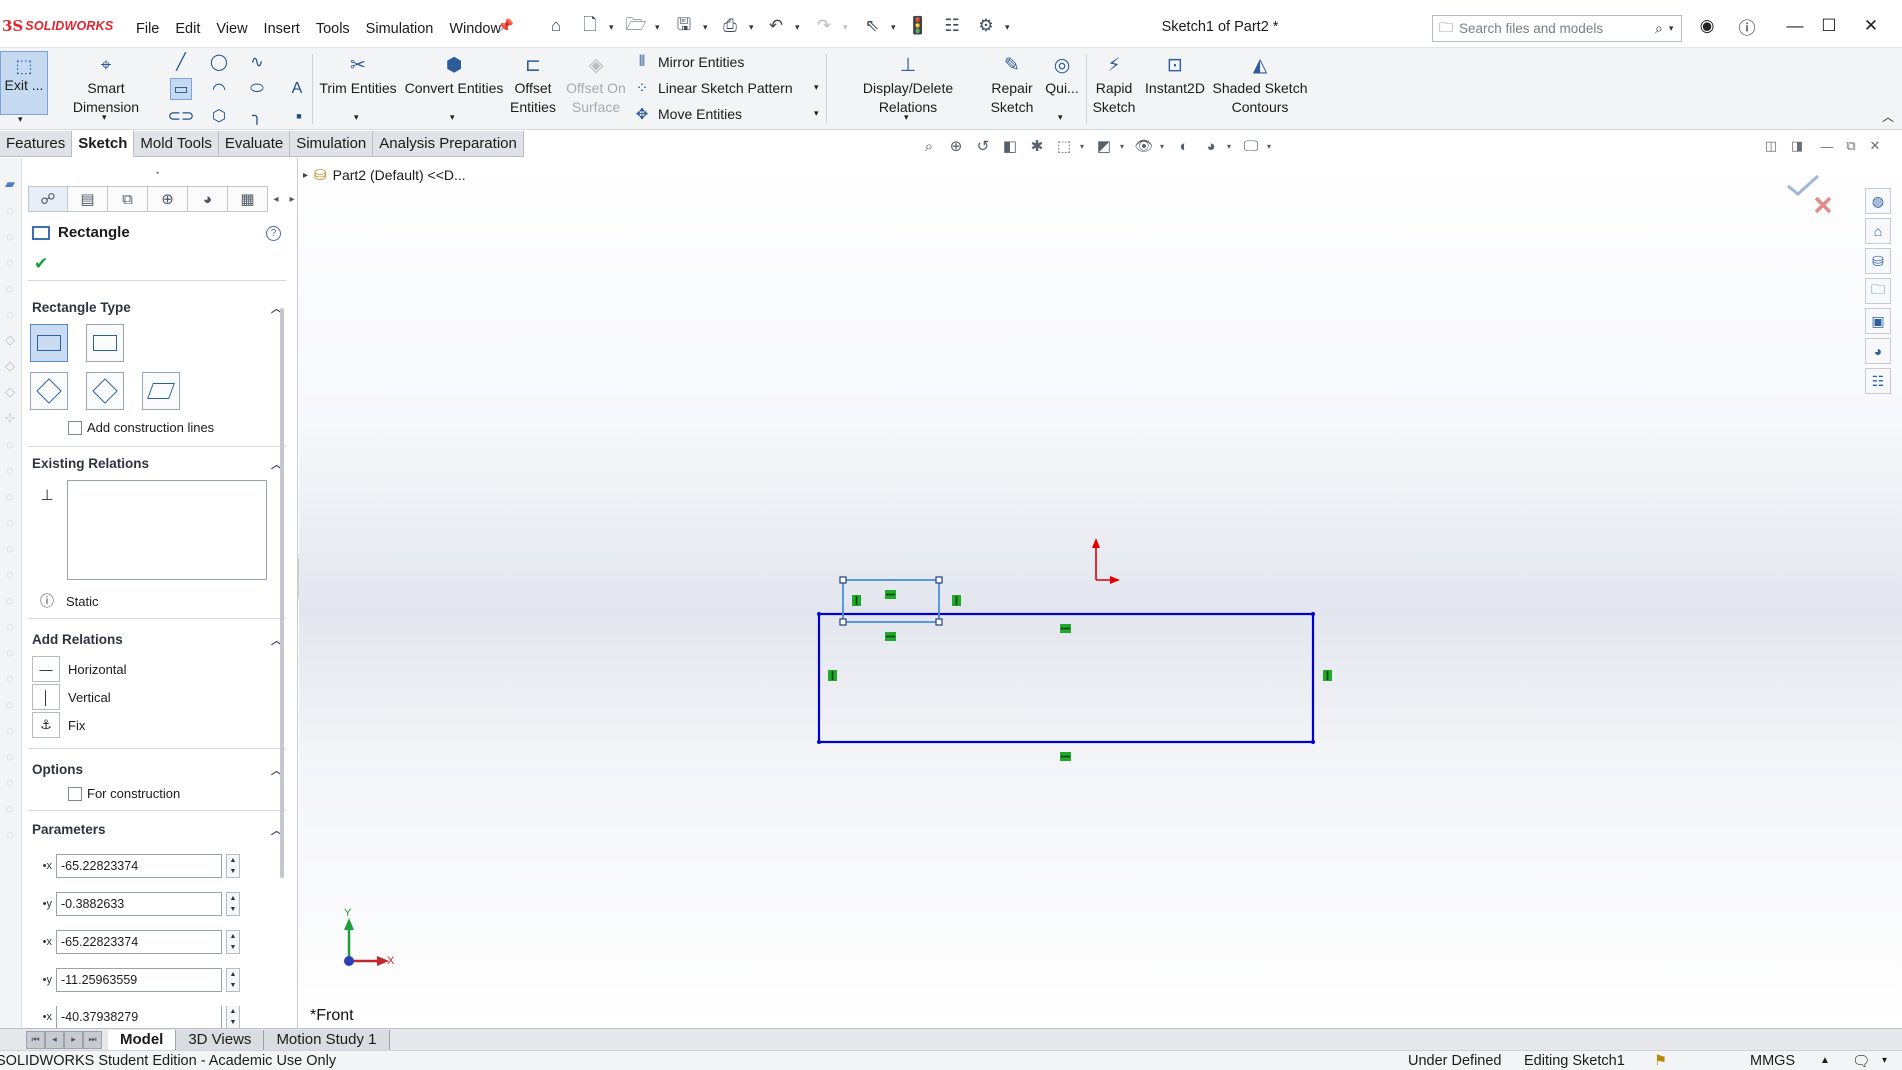  What do you see at coordinates (10, 314) in the screenshot?
I see `material-icon: ◌` at bounding box center [10, 314].